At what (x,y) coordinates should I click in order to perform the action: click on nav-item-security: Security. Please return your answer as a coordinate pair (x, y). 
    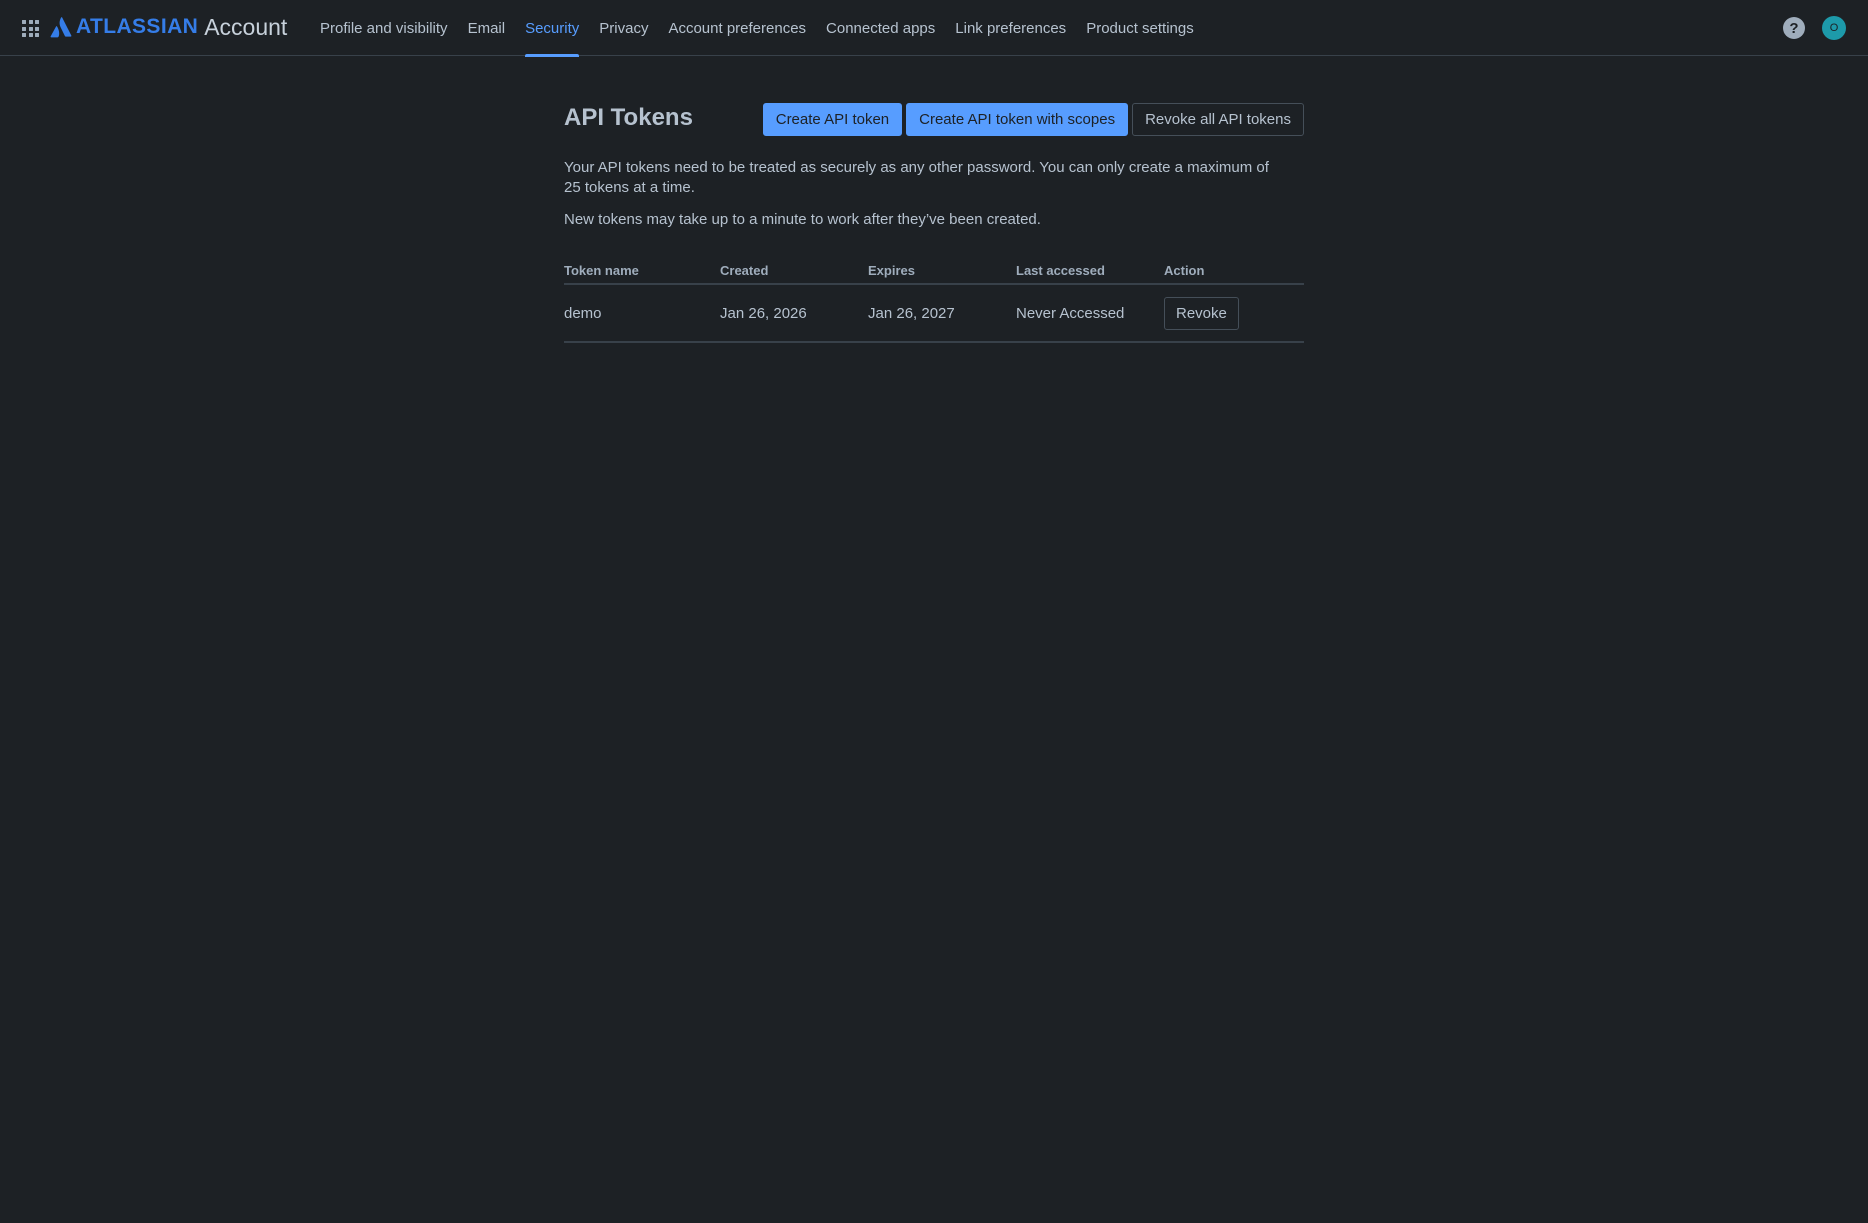
    Looking at the image, I should click on (552, 28).